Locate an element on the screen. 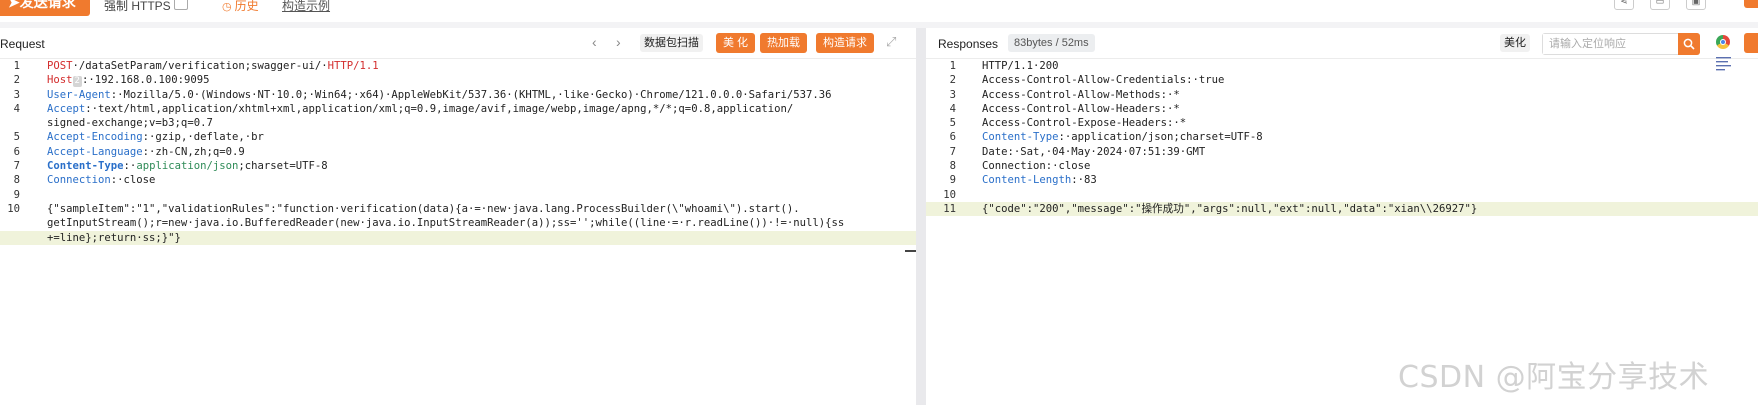 The height and width of the screenshot is (405, 1758). code-token: ·/dataSetParam/verification;swagger-ui/· is located at coordinates (200, 66).